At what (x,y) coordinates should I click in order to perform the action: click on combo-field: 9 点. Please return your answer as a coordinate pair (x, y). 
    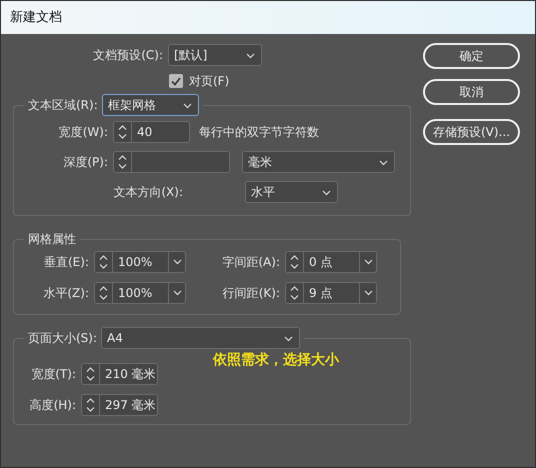
    Looking at the image, I should click on (331, 293).